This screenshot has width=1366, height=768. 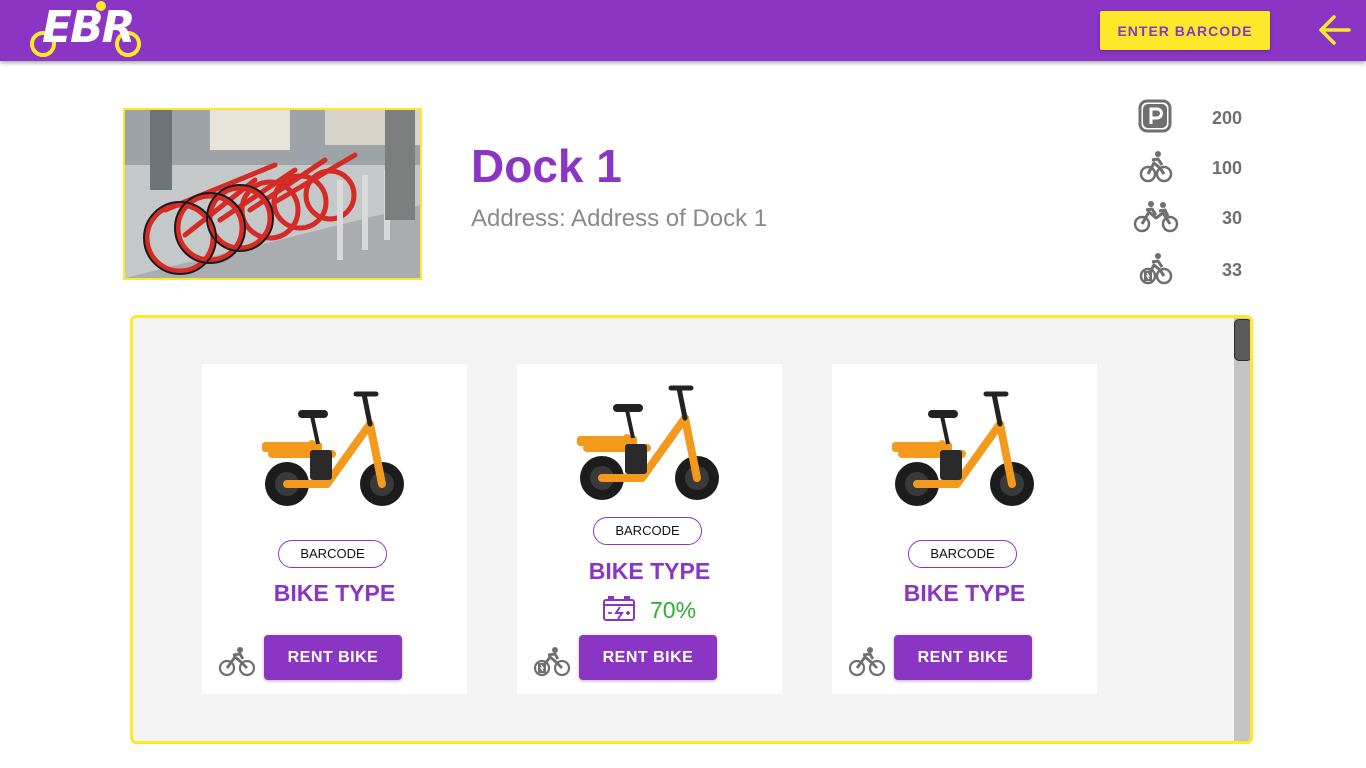 I want to click on ebr-logo: EBR, so click(x=86, y=30).